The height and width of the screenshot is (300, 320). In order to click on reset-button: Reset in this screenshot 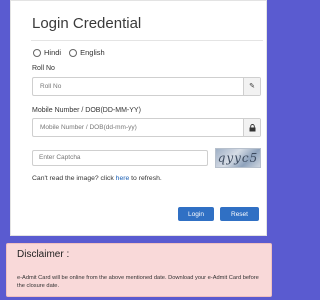, I will do `click(239, 214)`.